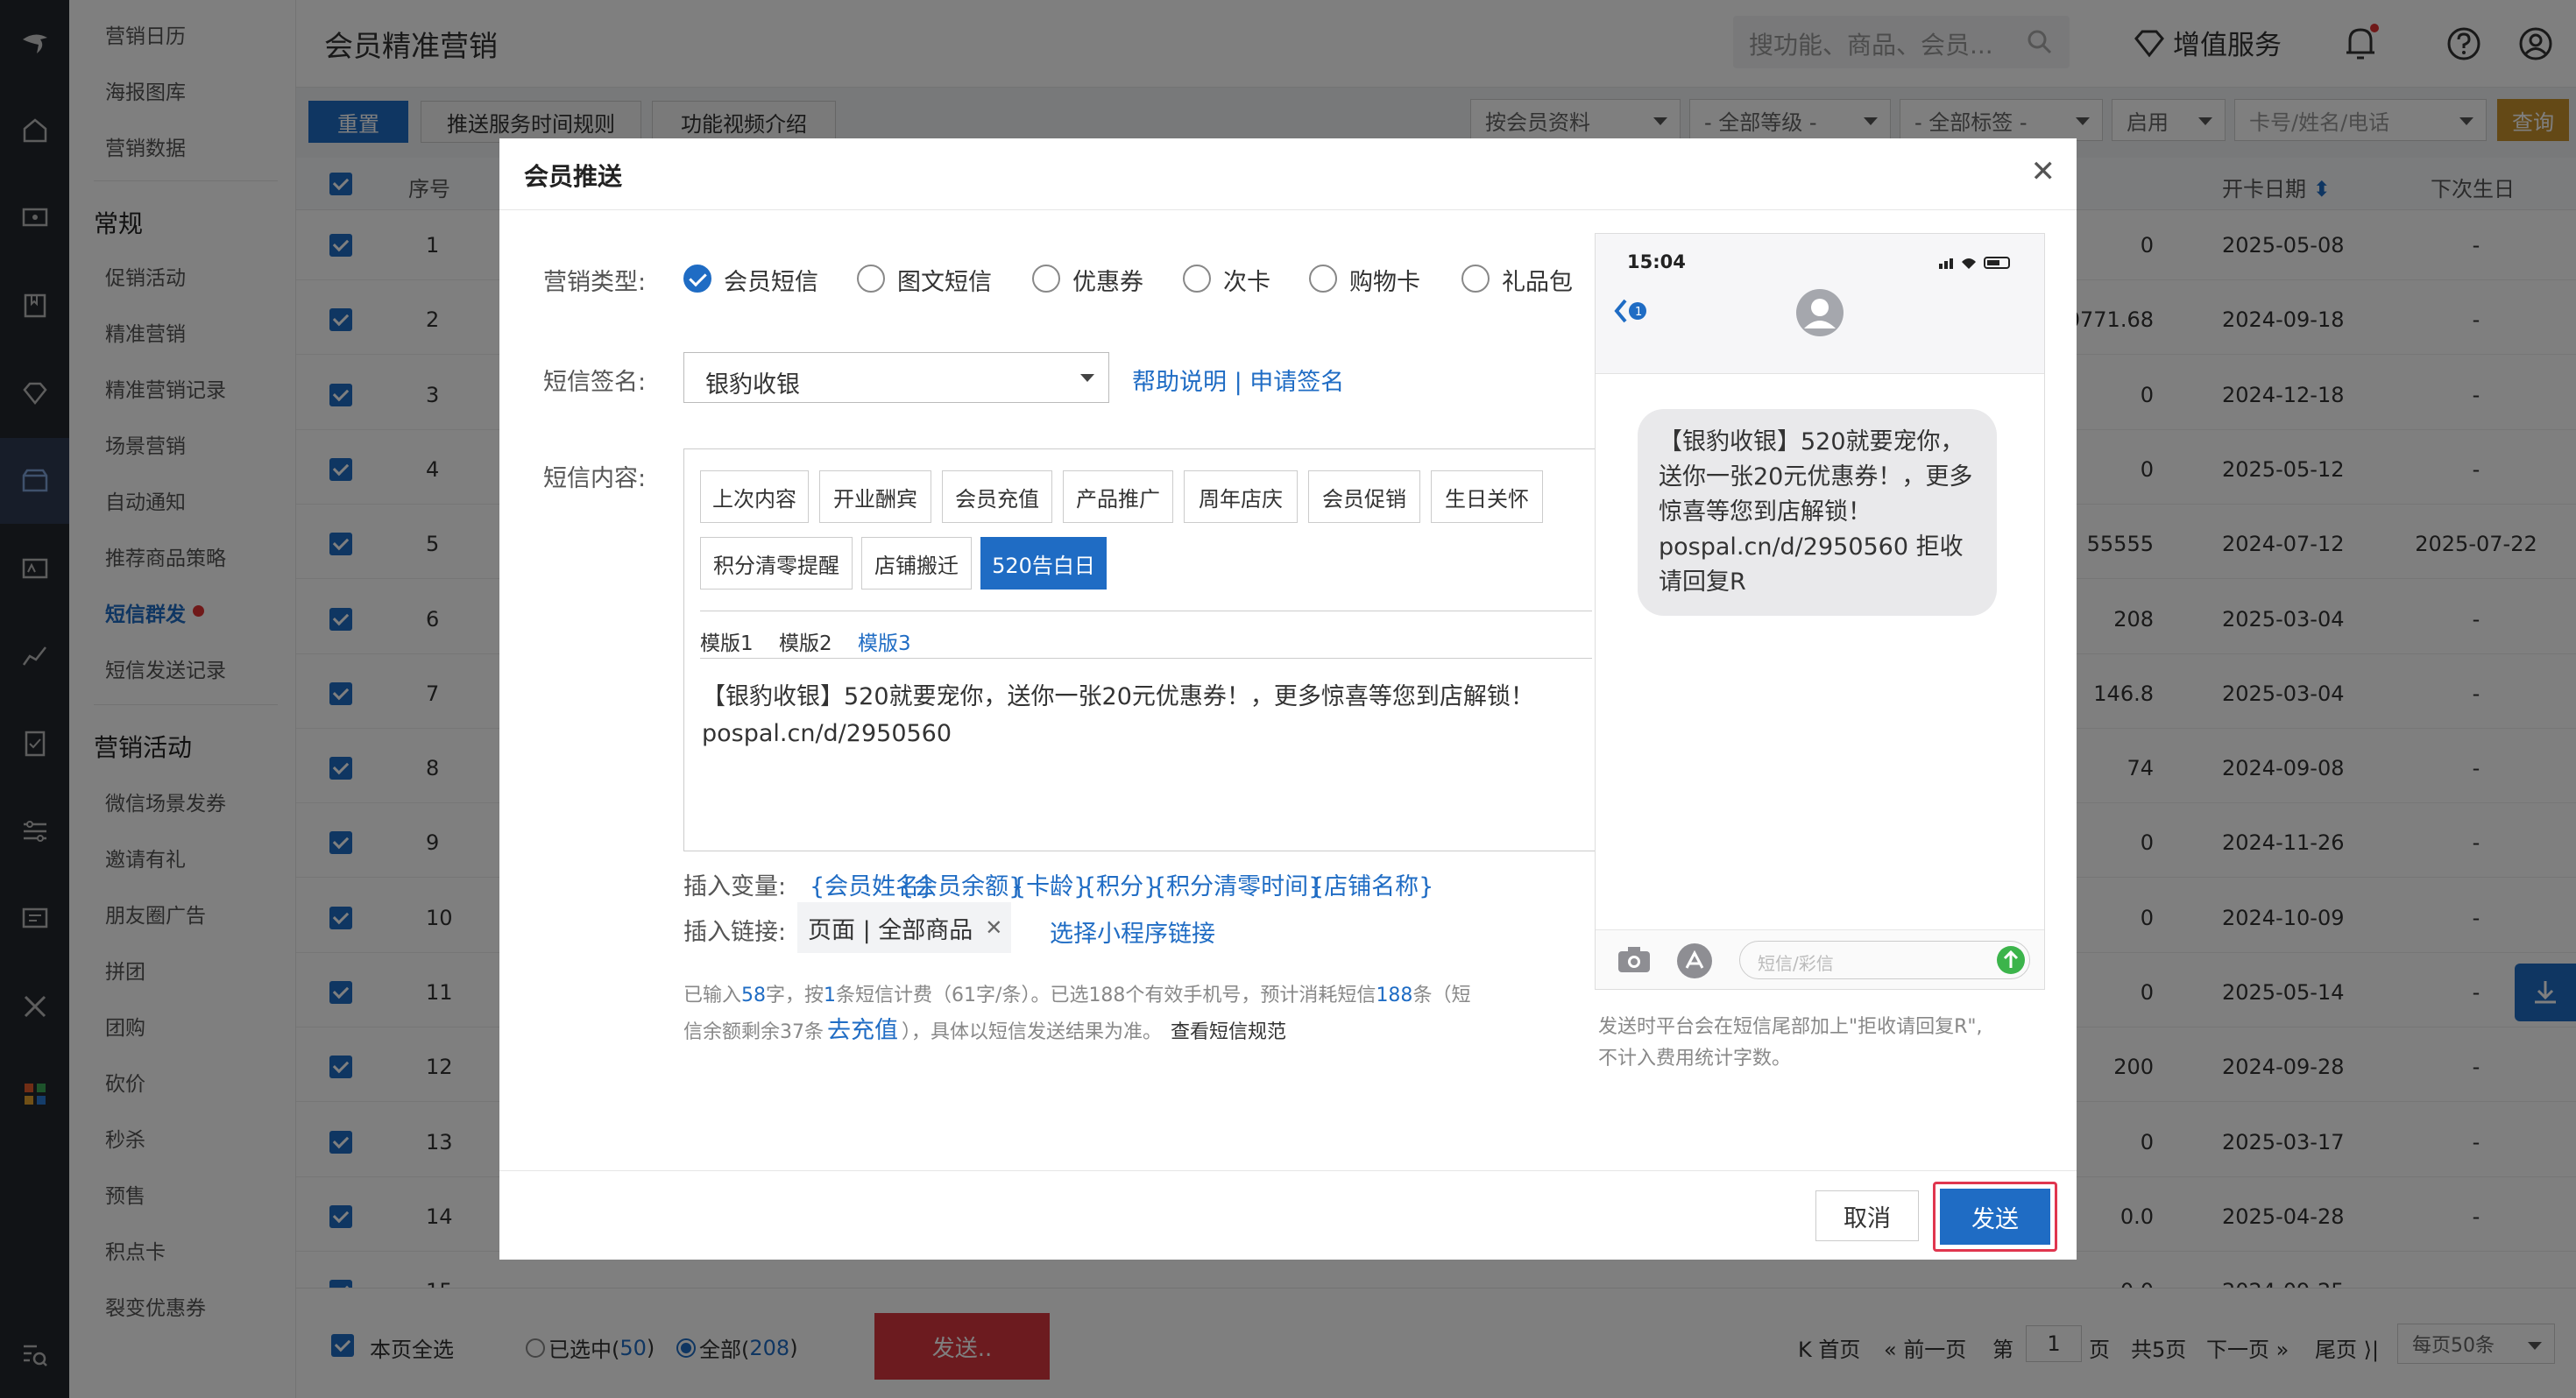 The width and height of the screenshot is (2576, 1398). Describe the element at coordinates (1107, 280) in the screenshot. I see `type-radio-label: 优惠券` at that location.